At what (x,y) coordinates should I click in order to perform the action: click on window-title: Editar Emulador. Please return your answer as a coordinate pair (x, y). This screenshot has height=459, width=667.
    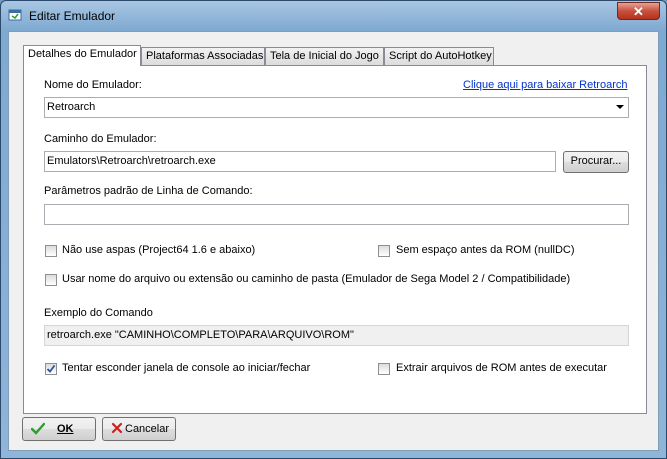
    Looking at the image, I should click on (72, 16).